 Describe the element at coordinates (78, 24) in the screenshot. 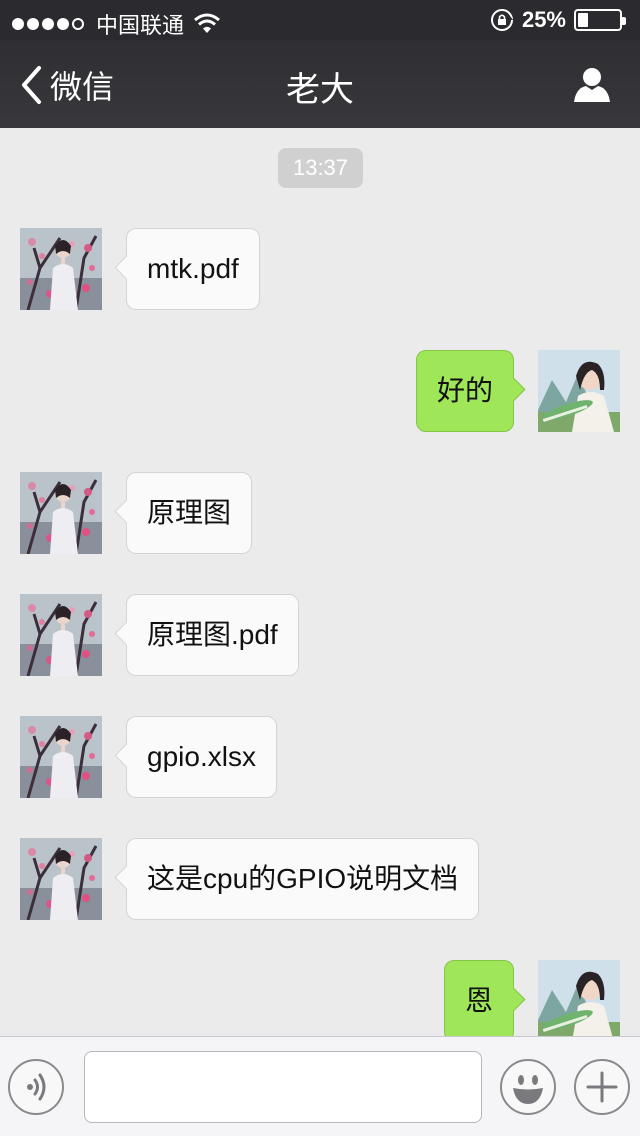

I see `signal-dot-empty` at that location.